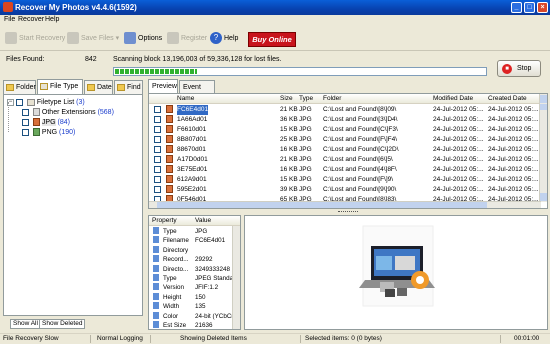 This screenshot has height=344, width=550. What do you see at coordinates (62, 324) in the screenshot?
I see `show-deleted-button: Show Deleted` at bounding box center [62, 324].